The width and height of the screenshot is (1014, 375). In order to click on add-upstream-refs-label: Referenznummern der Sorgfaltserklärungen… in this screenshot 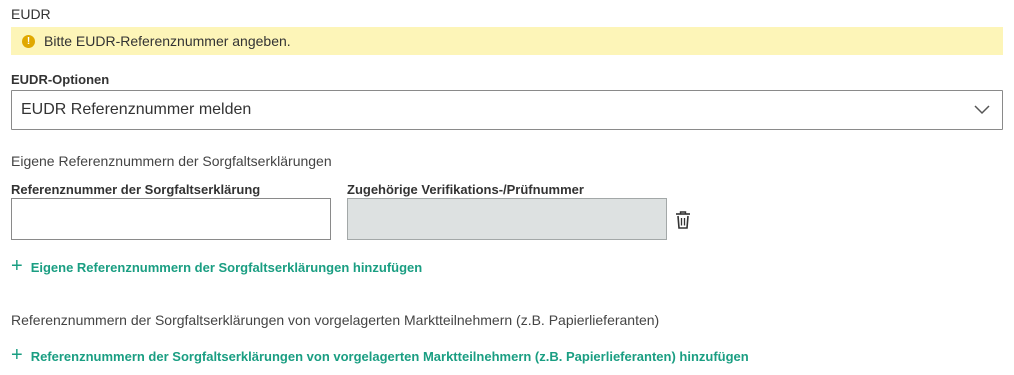, I will do `click(389, 356)`.